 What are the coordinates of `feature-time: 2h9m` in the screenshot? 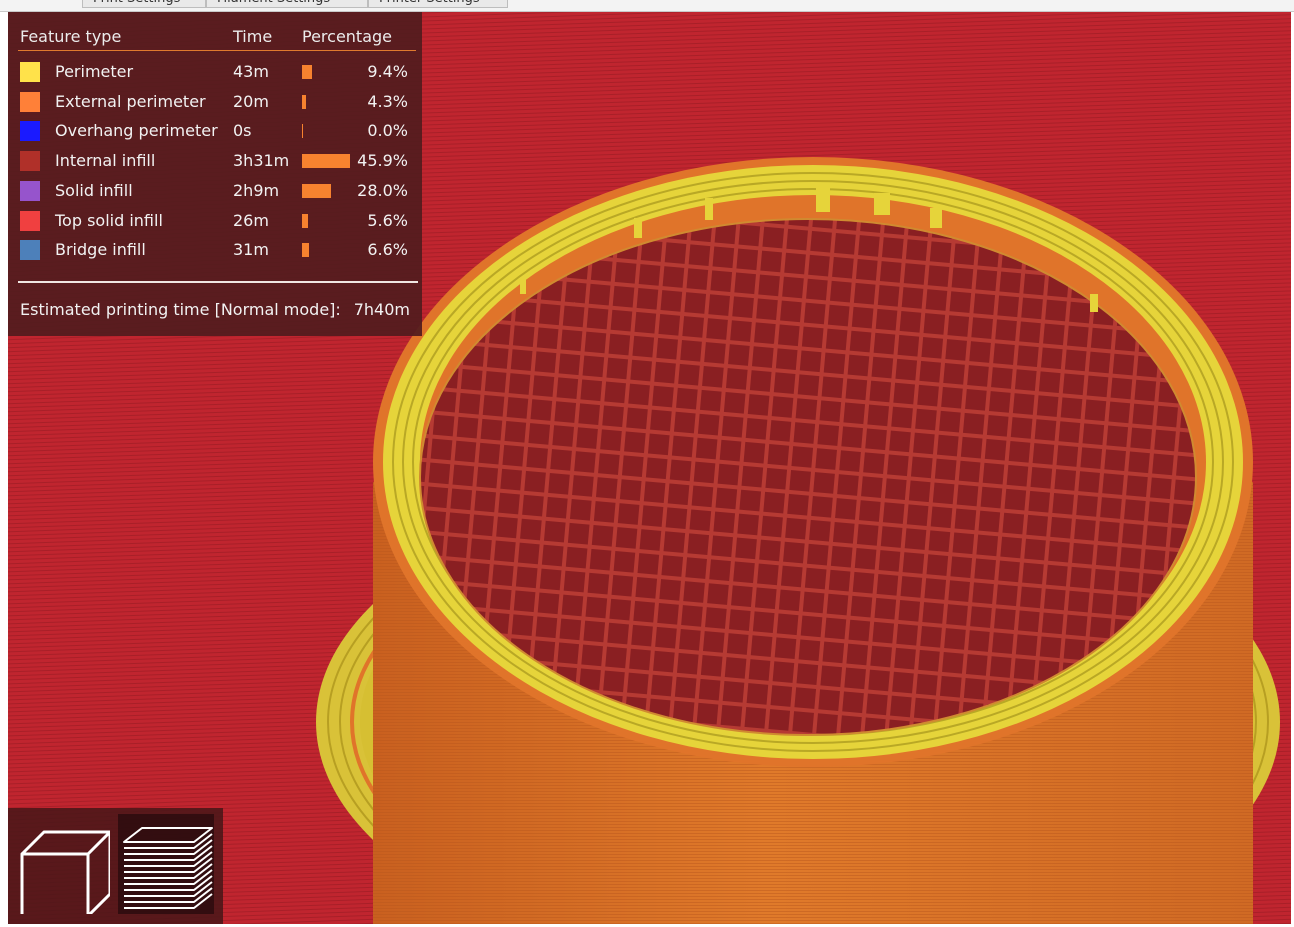 It's located at (256, 190).